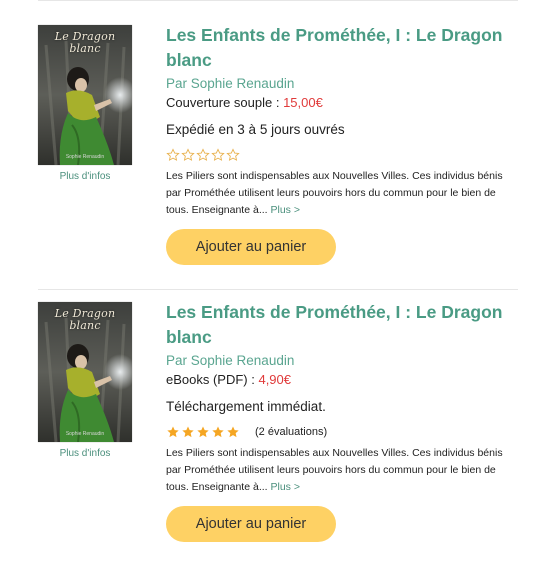 The height and width of the screenshot is (566, 557). I want to click on product-price: 15,00€, so click(303, 102).